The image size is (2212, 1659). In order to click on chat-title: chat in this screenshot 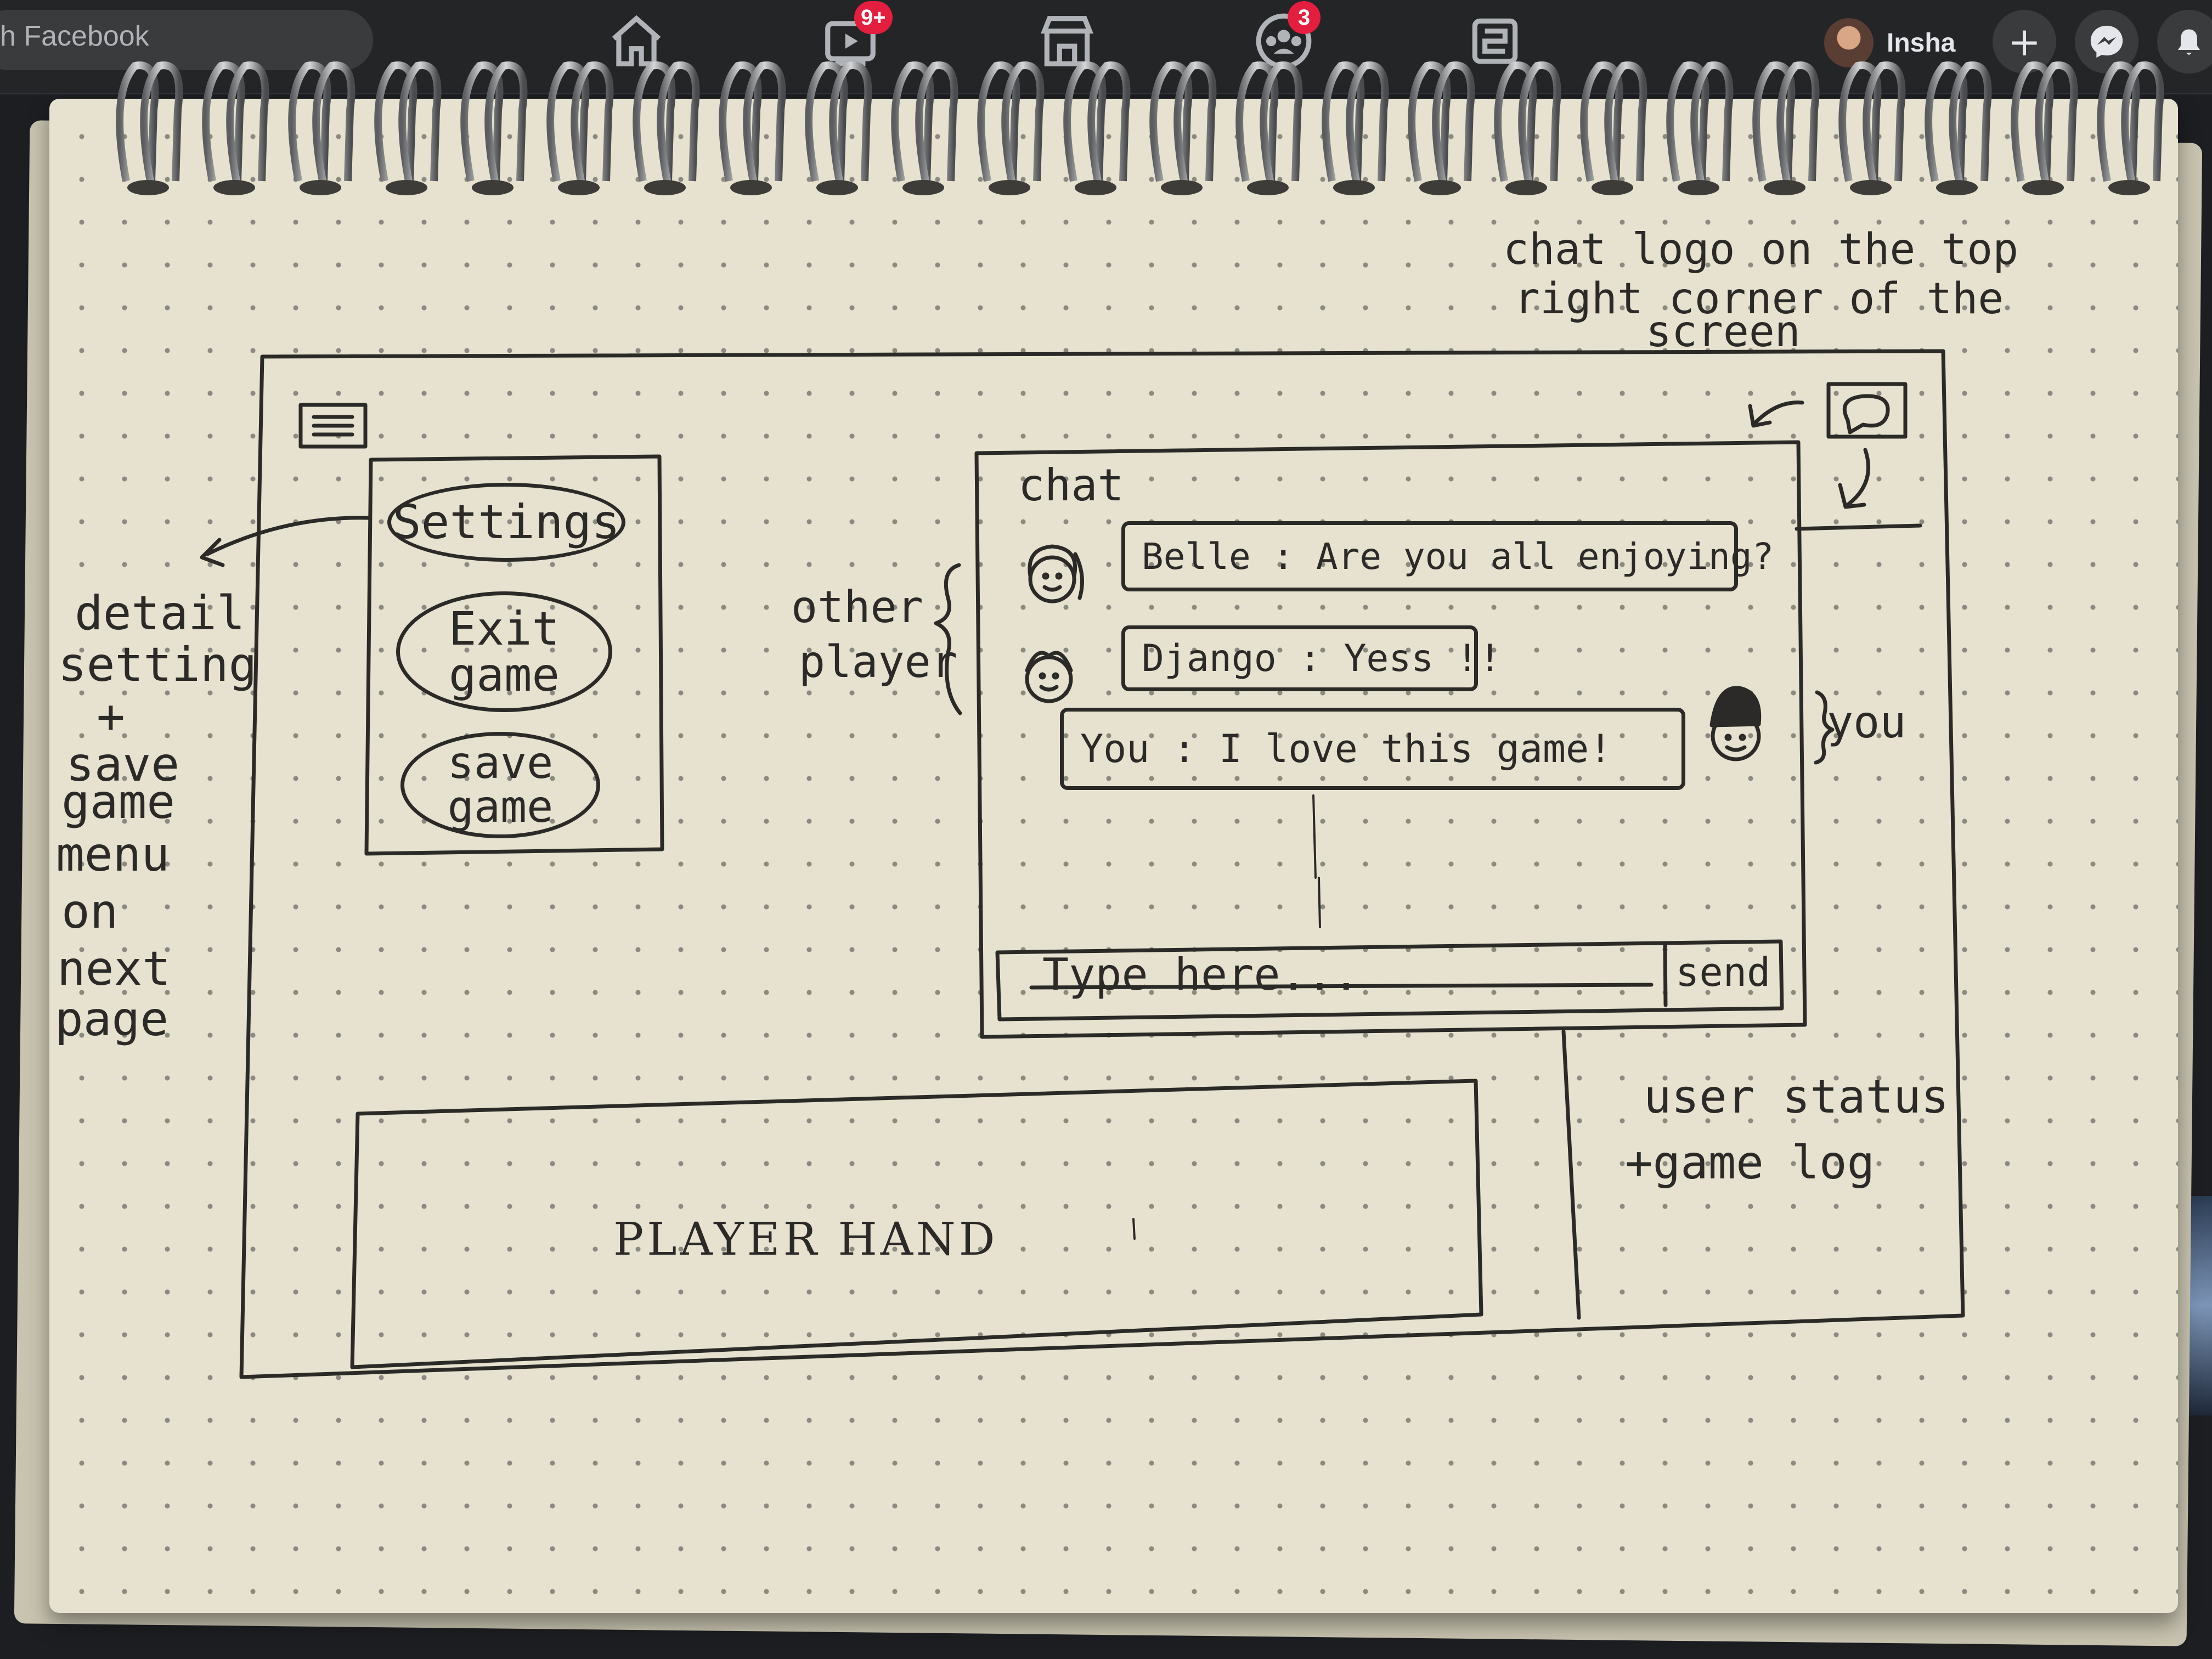, I will do `click(1071, 485)`.